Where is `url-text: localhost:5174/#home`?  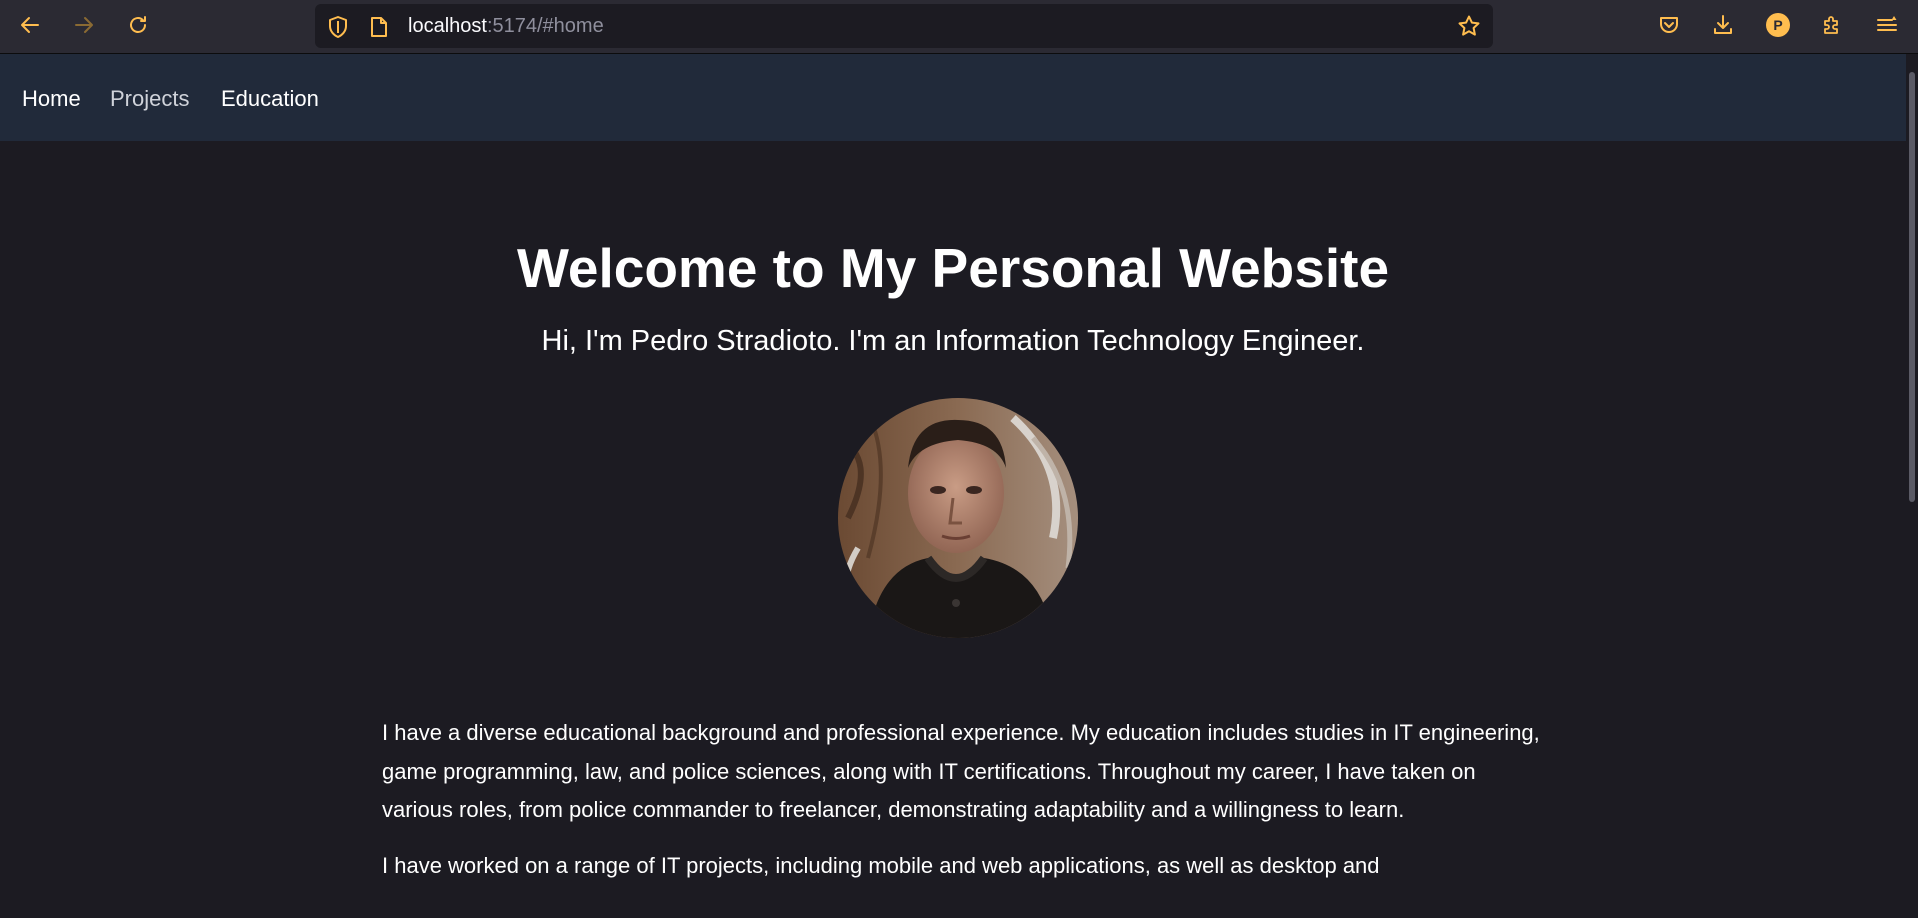 url-text: localhost:5174/#home is located at coordinates (506, 26).